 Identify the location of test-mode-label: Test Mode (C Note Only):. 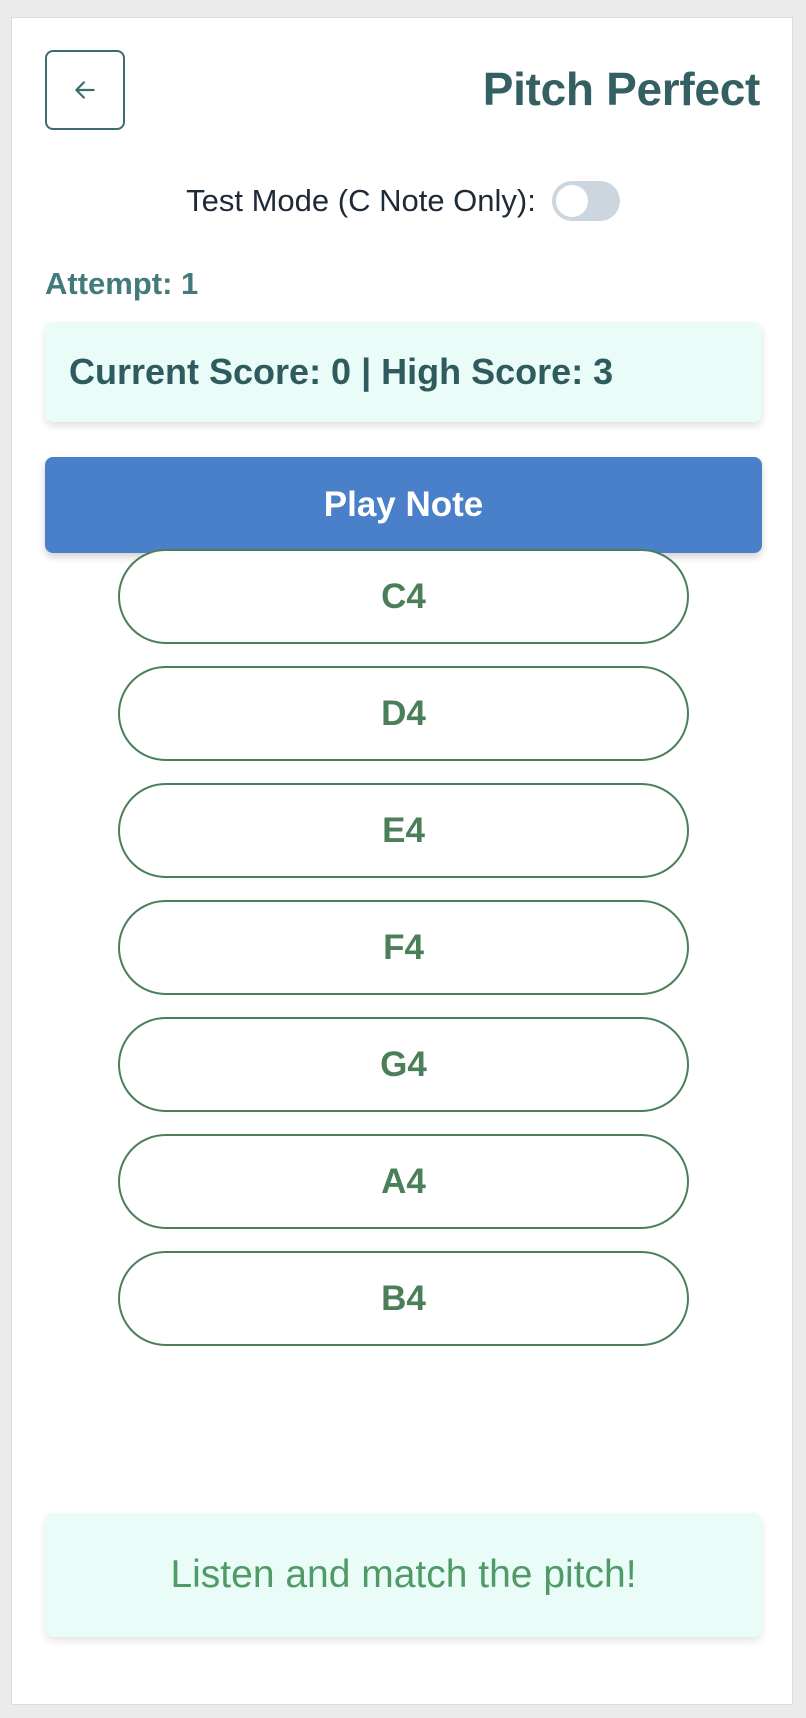
(361, 200).